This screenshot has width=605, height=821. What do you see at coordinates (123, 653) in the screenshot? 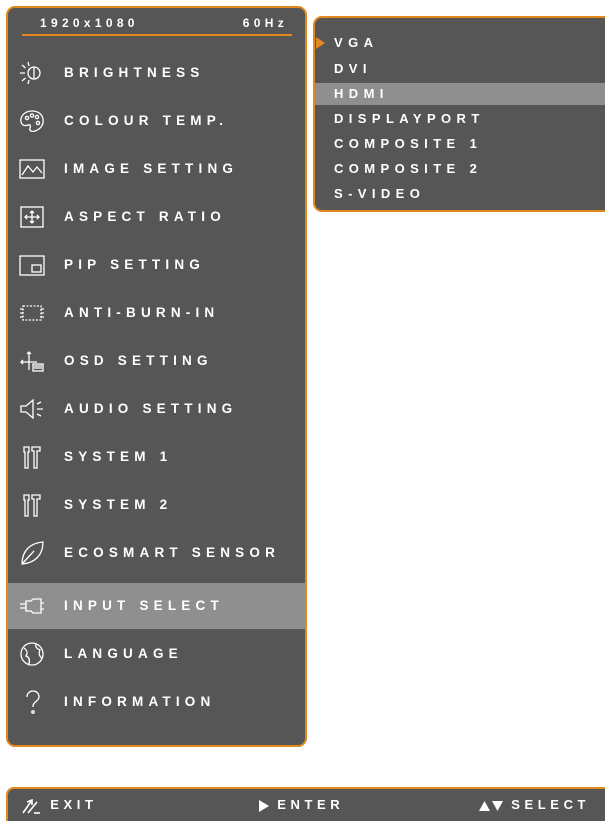
I see `menu-item-label: LANGUAGE` at bounding box center [123, 653].